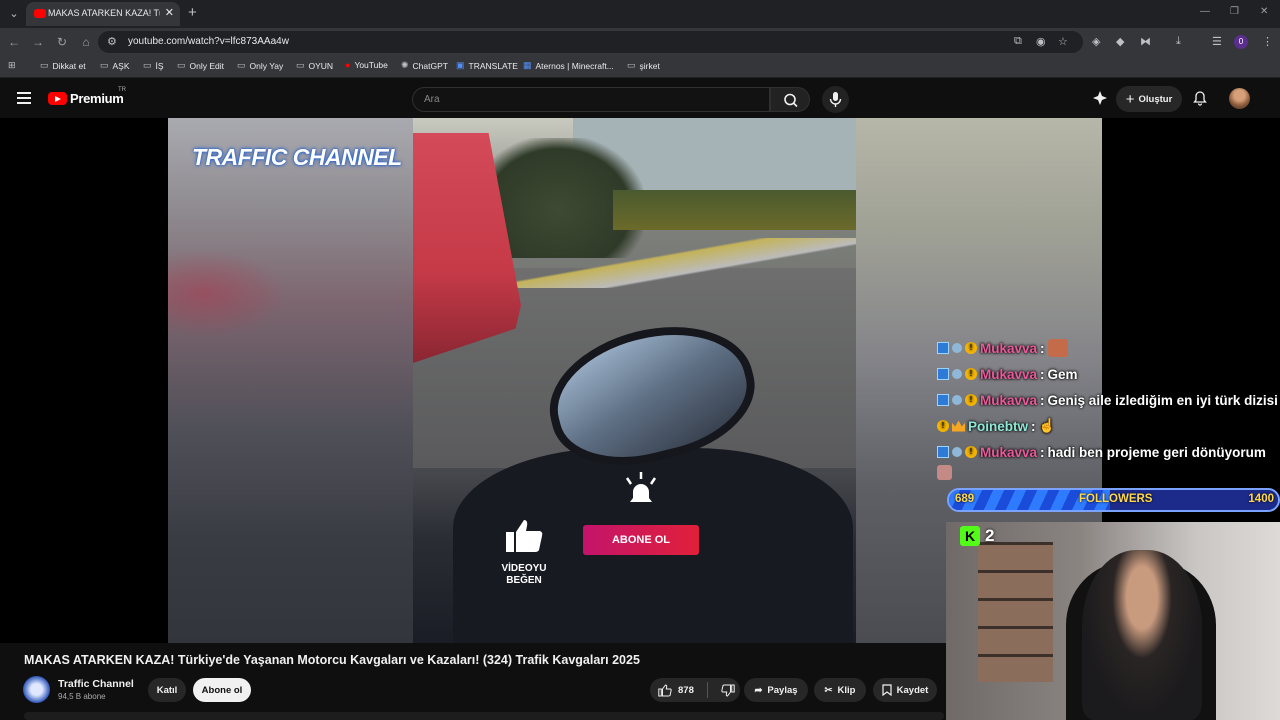 This screenshot has width=1280, height=720. I want to click on youtube-header: Premium TR + Oluştur, so click(640, 99).